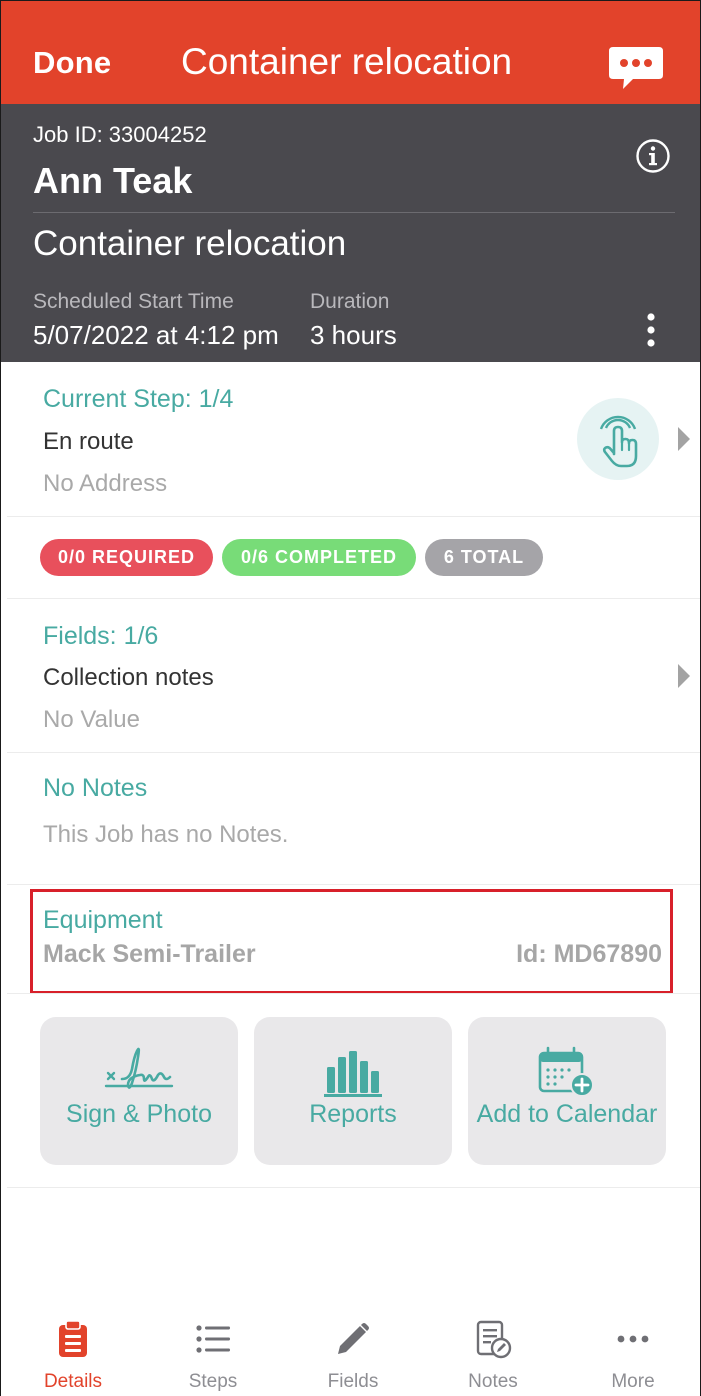  Describe the element at coordinates (484, 557) in the screenshot. I see `total-badge: 6 TOTAL` at that location.